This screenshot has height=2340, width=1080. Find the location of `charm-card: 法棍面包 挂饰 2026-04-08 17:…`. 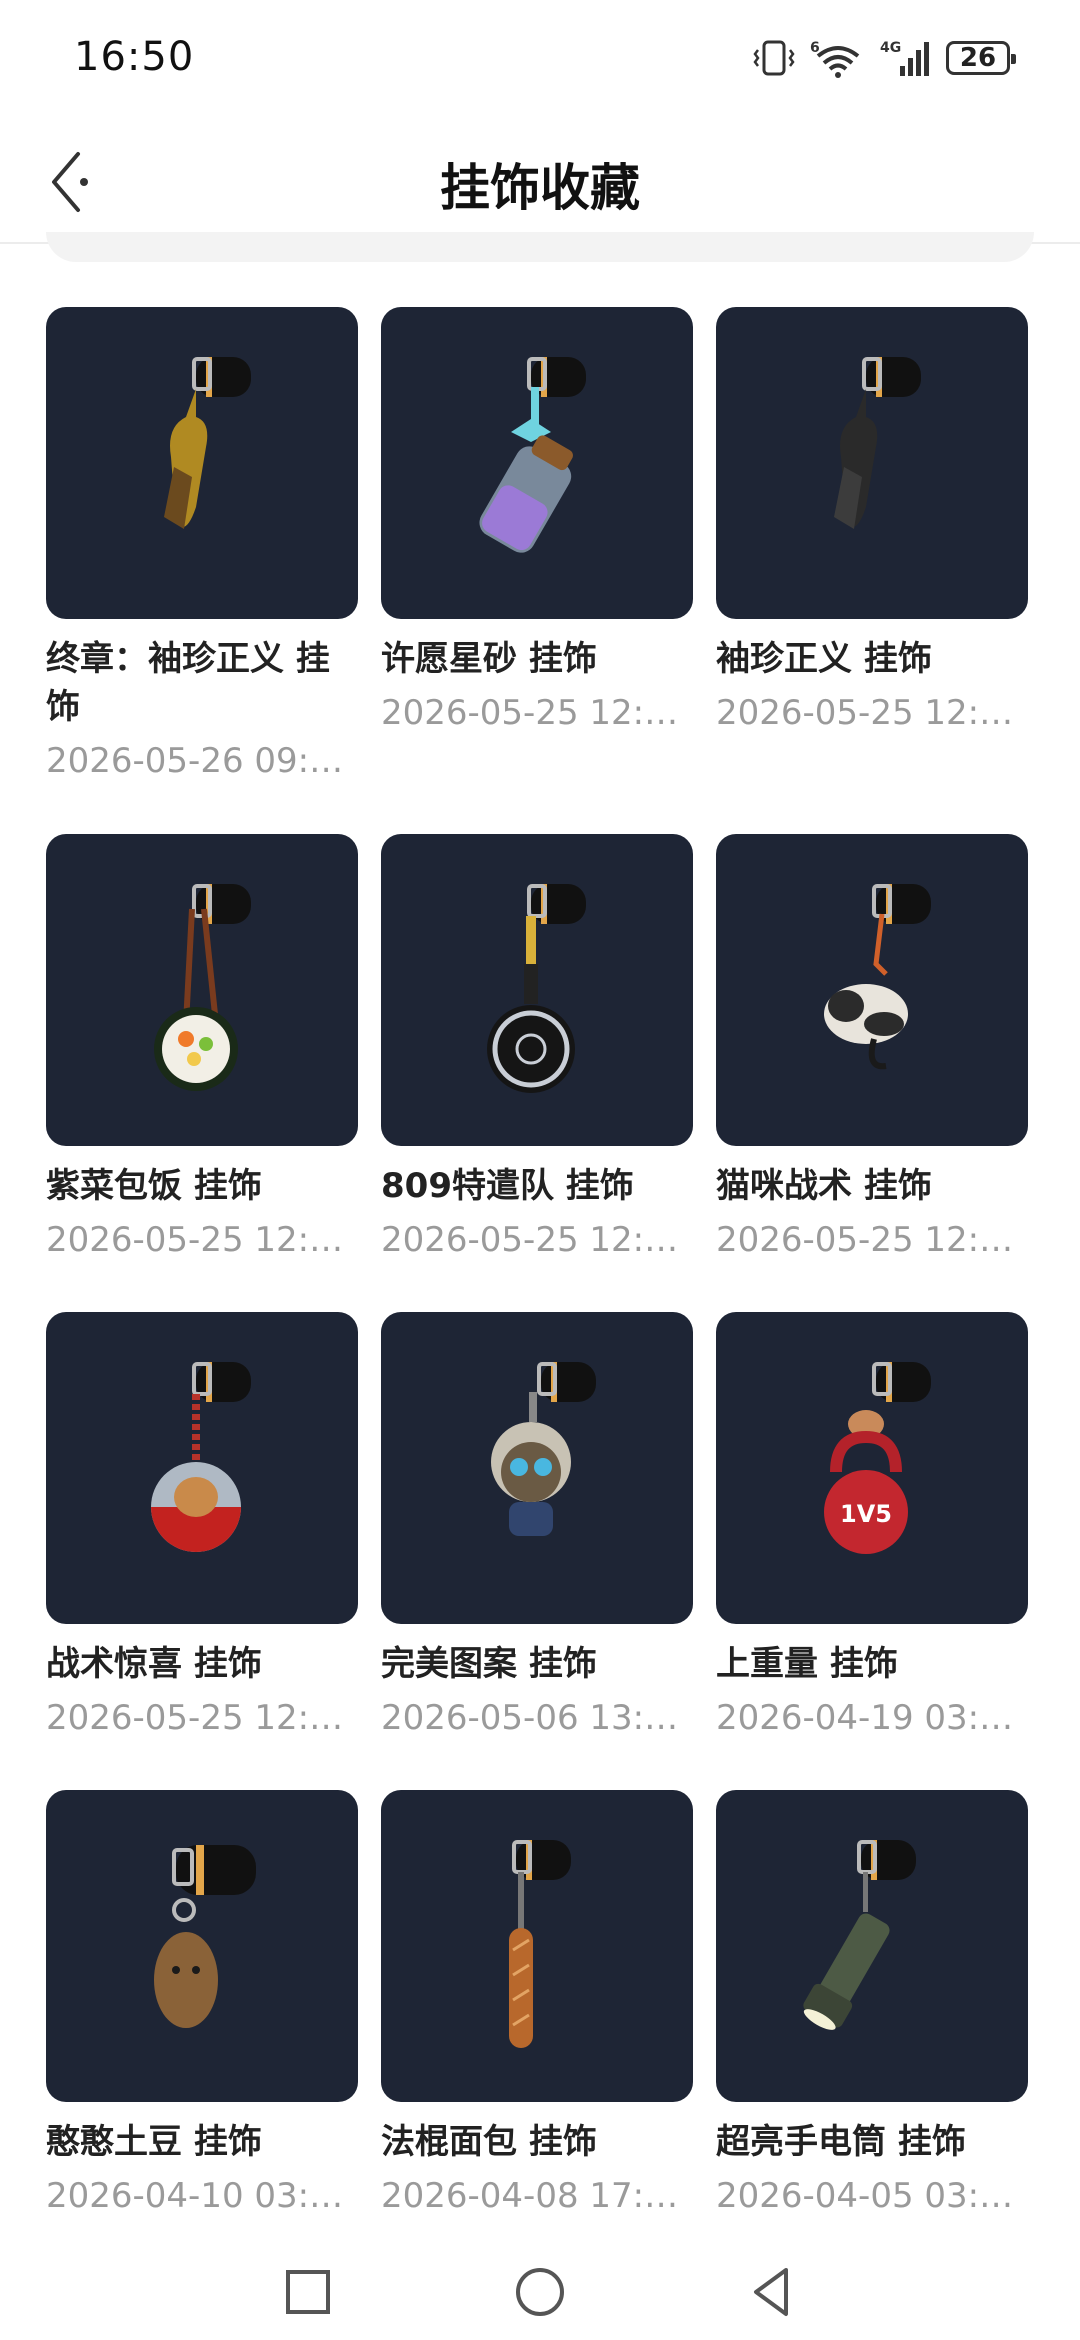

charm-card: 法棍面包 挂饰 2026-04-08 17:… is located at coordinates (537, 2010).